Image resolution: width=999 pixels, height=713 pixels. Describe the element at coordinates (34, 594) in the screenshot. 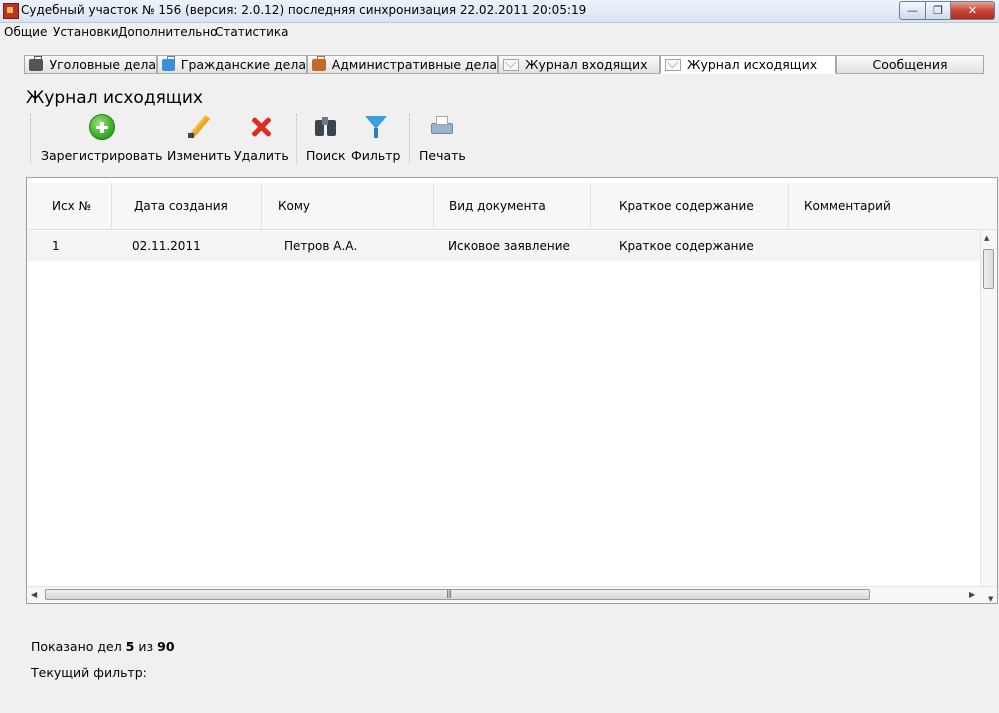

I see `scroll-left-arrow-icon: ◀` at that location.